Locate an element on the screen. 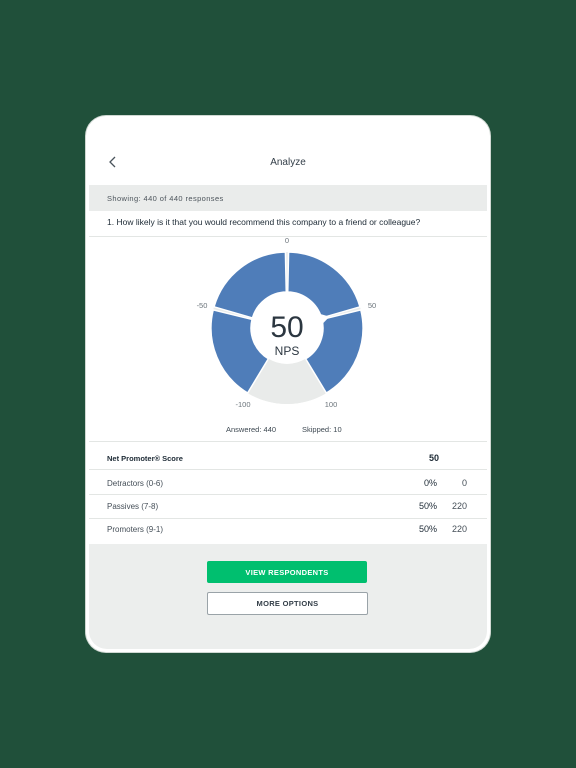 Image resolution: width=576 pixels, height=768 pixels. row-label: Detractors (0-6) is located at coordinates (135, 483).